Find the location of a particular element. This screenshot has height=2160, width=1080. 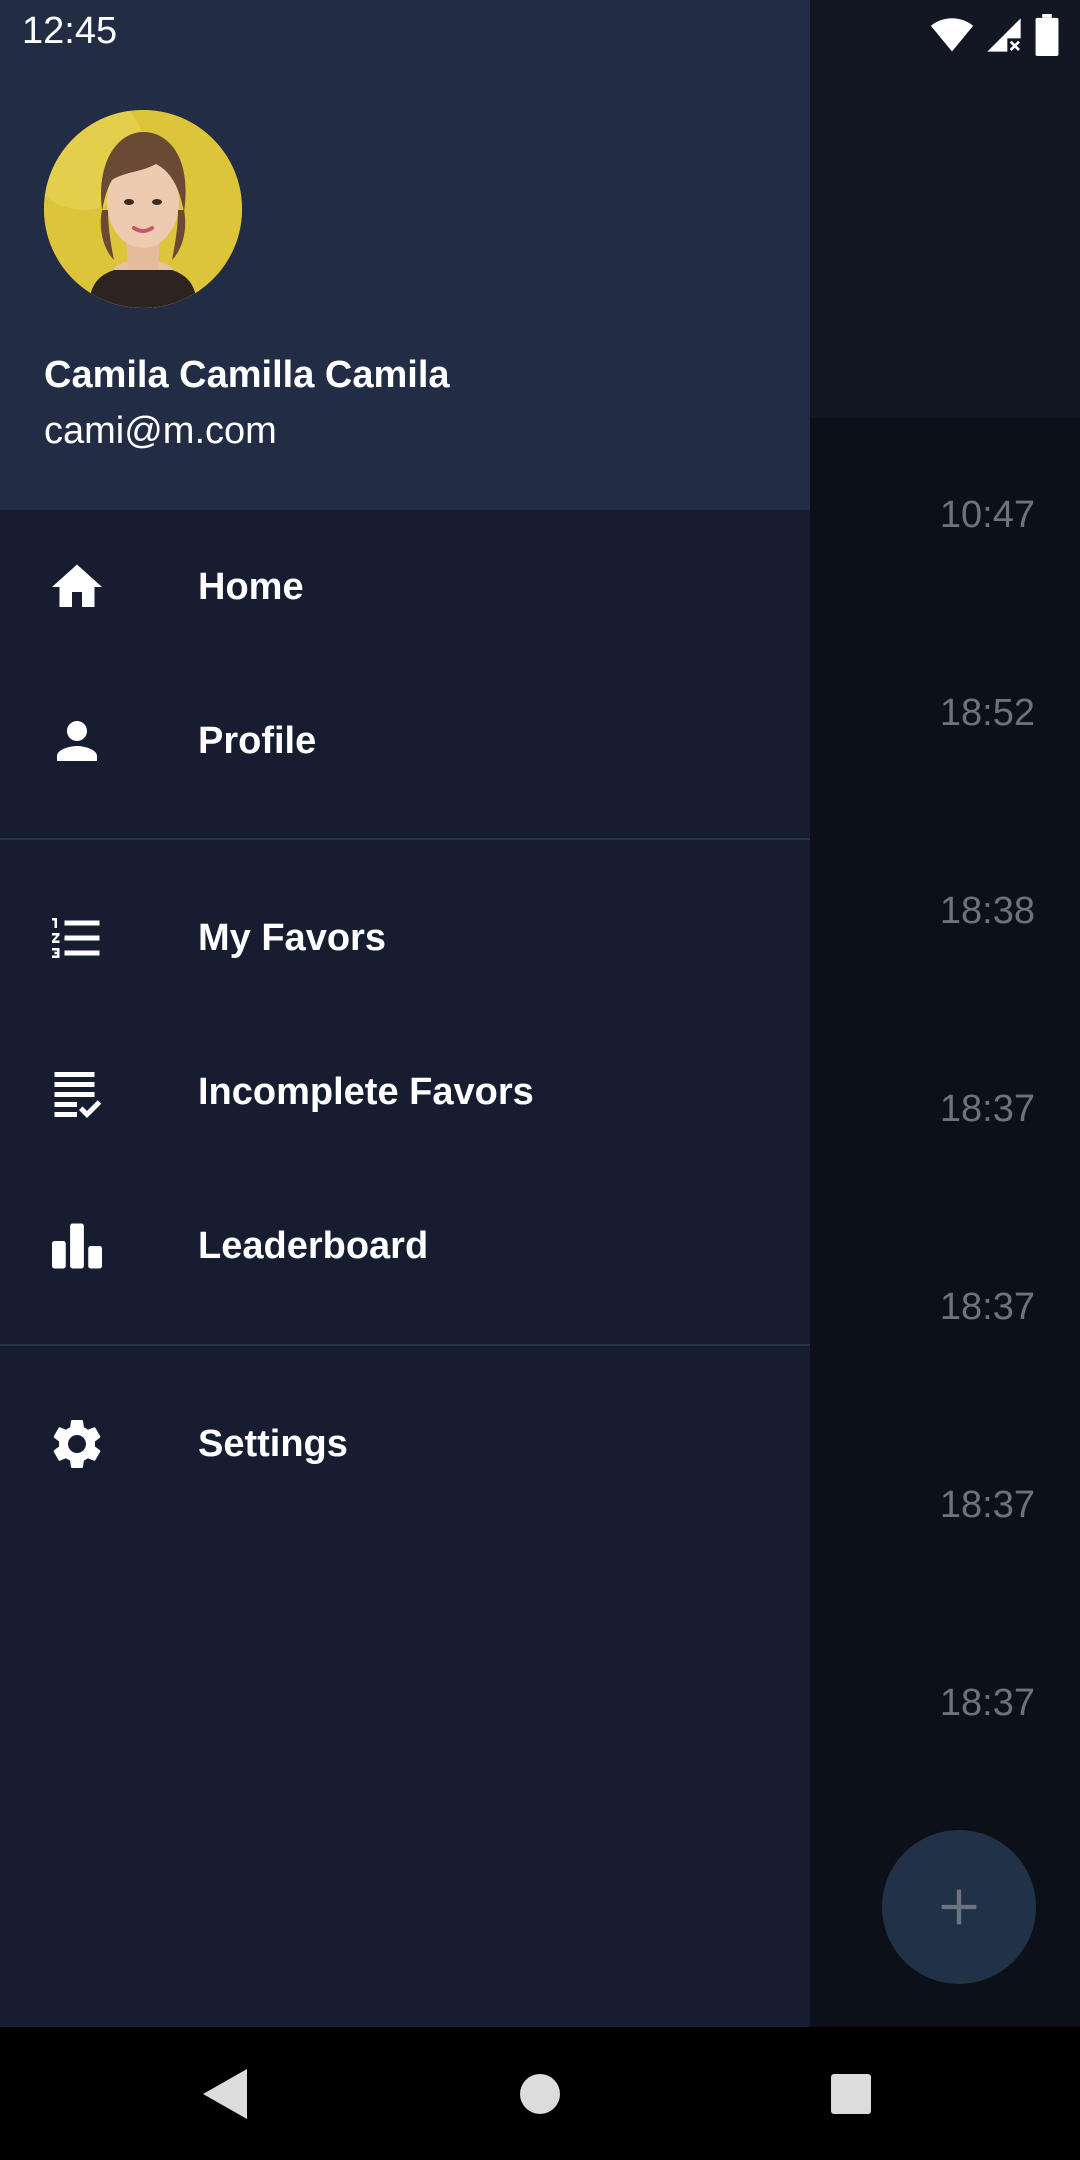

battery-icon is located at coordinates (1047, 35).